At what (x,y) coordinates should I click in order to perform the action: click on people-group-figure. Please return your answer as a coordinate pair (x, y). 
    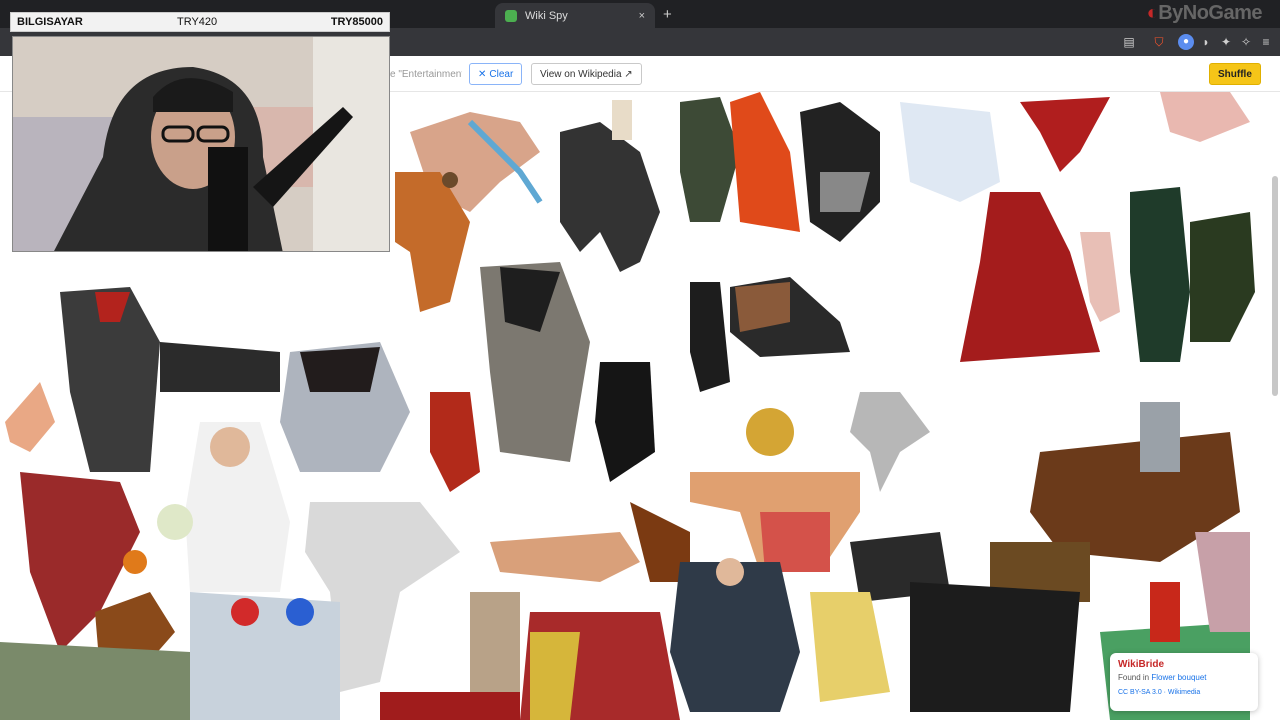
    Looking at the image, I should click on (840, 172).